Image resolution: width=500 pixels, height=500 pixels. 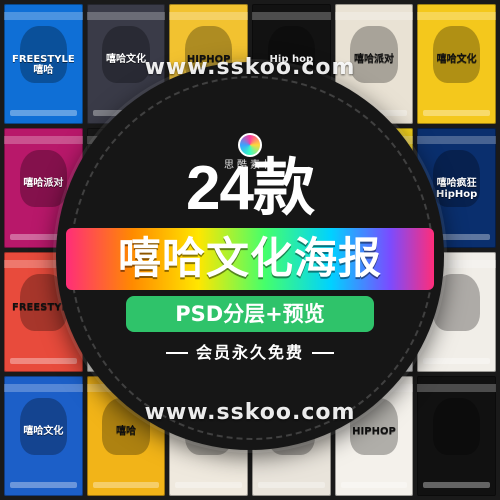 I want to click on thumbnail-tile, so click(x=456, y=436).